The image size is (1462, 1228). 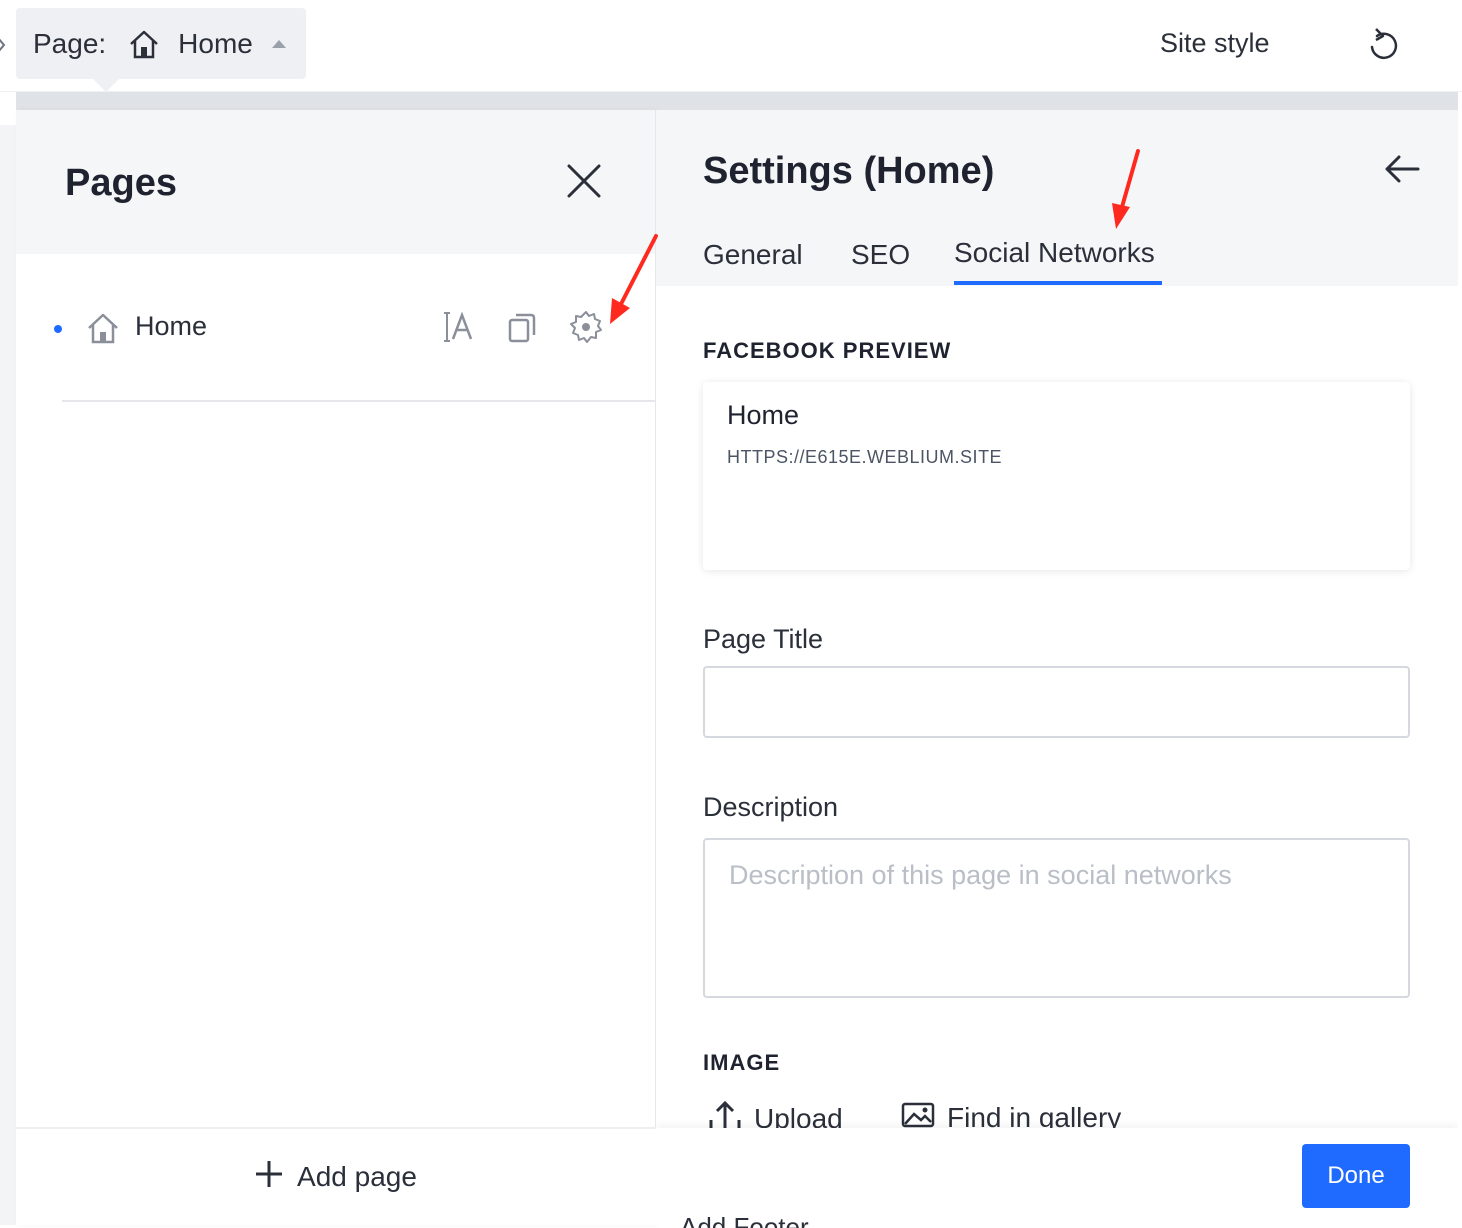 What do you see at coordinates (865, 457) in the screenshot?
I see `preview-url: HTTPS://E615E.WEBLIUM.SITE` at bounding box center [865, 457].